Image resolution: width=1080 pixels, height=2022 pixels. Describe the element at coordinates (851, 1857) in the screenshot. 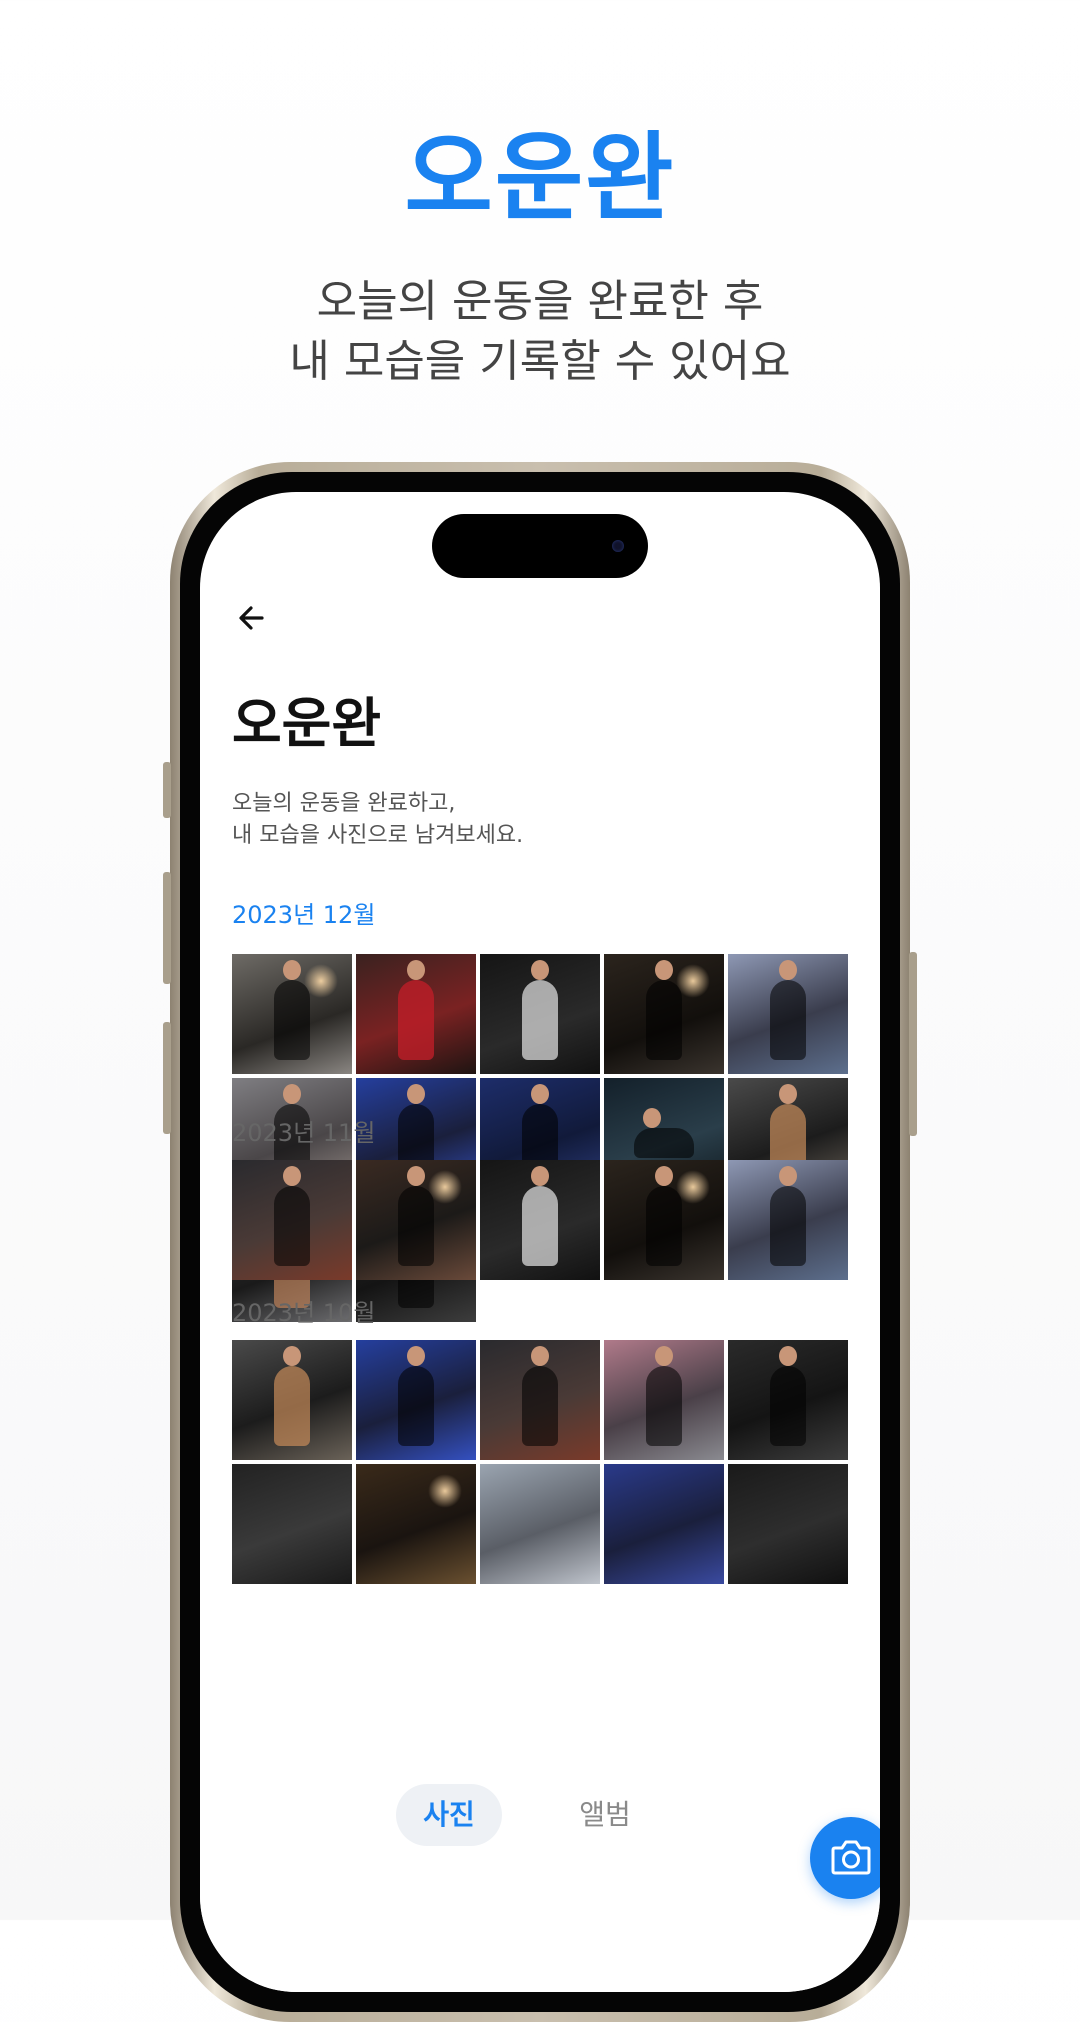

I see `camera-icon` at that location.